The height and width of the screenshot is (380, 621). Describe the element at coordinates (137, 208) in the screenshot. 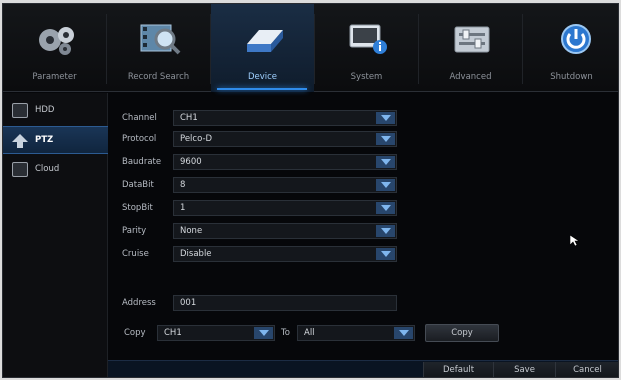

I see `stopbit-label: StopBit` at that location.